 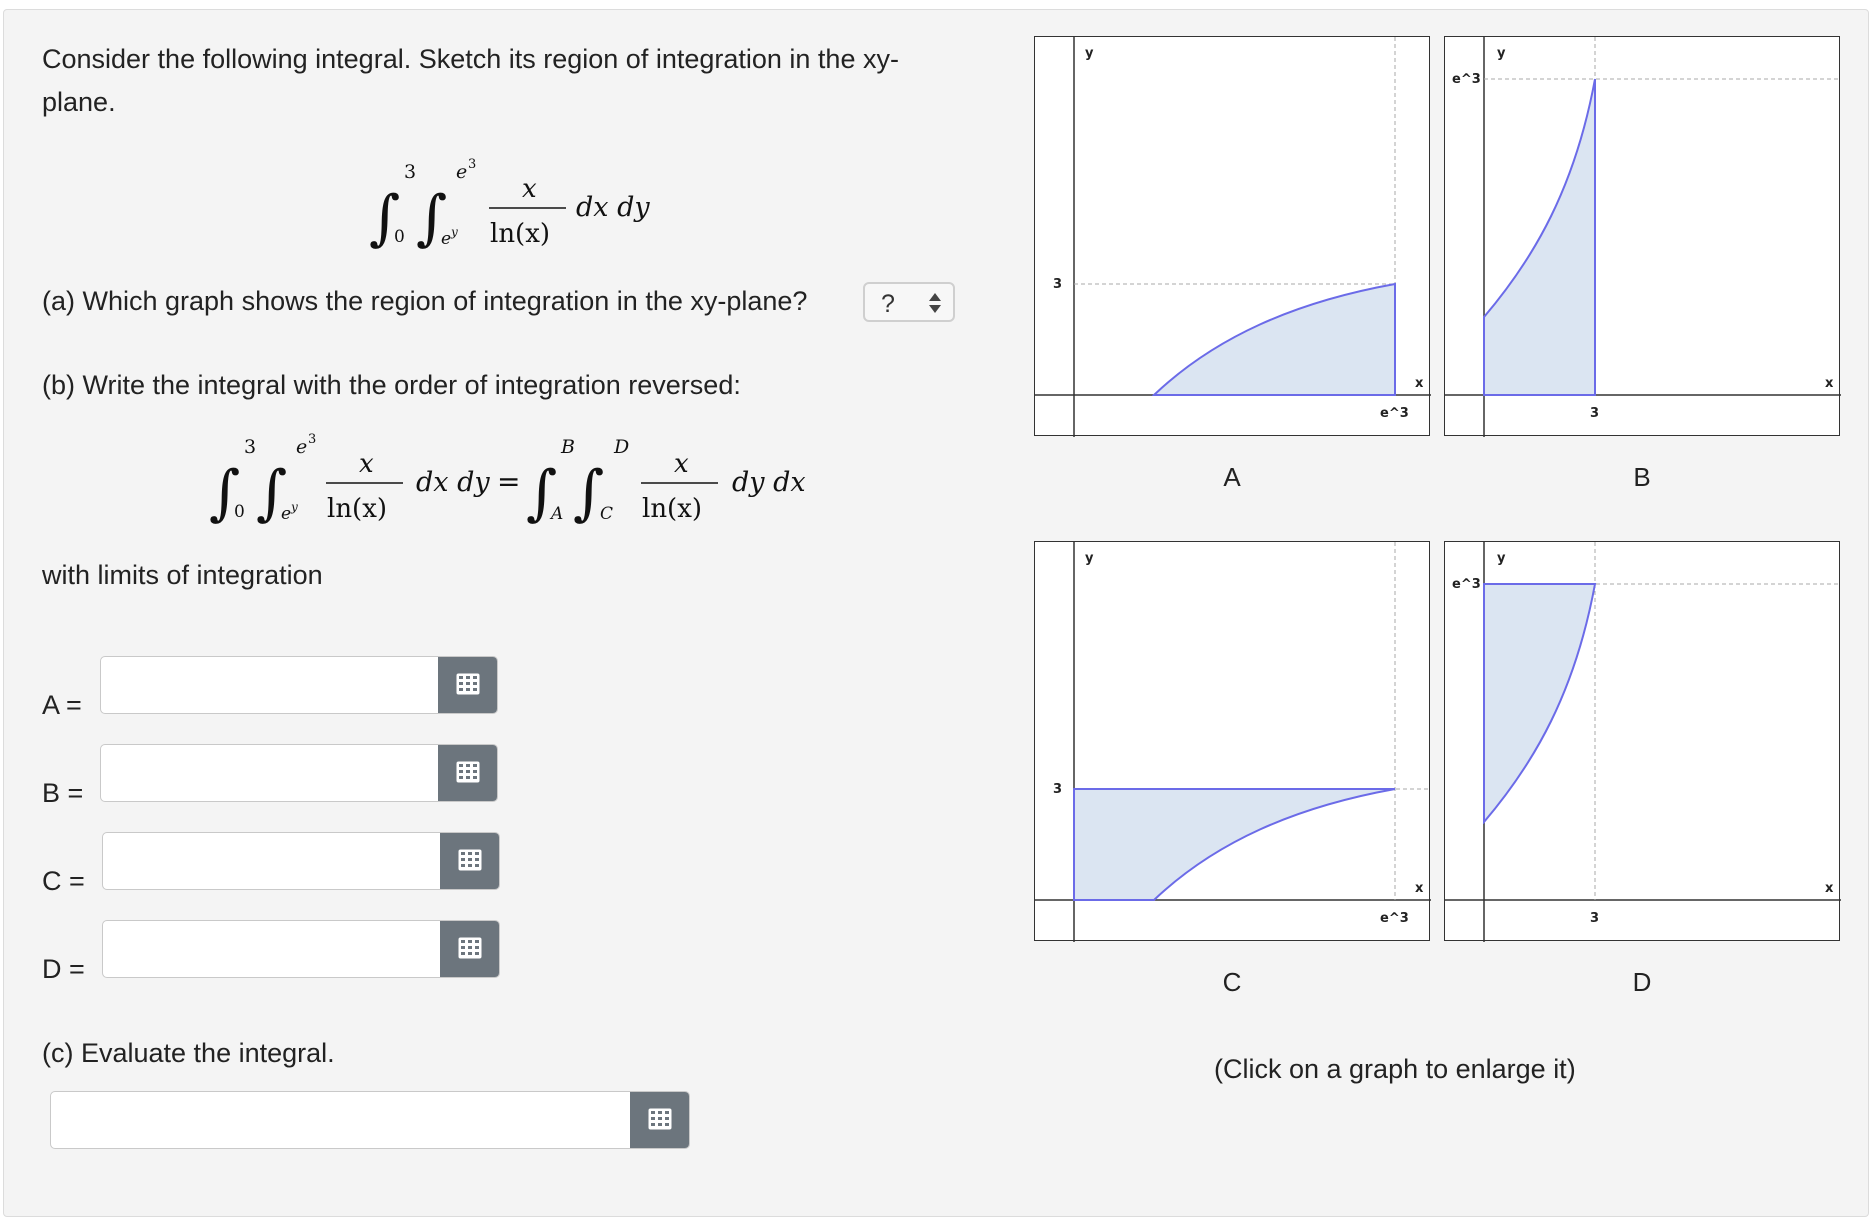 What do you see at coordinates (399, 237) in the screenshot?
I see `outer-lower-limit: 0` at bounding box center [399, 237].